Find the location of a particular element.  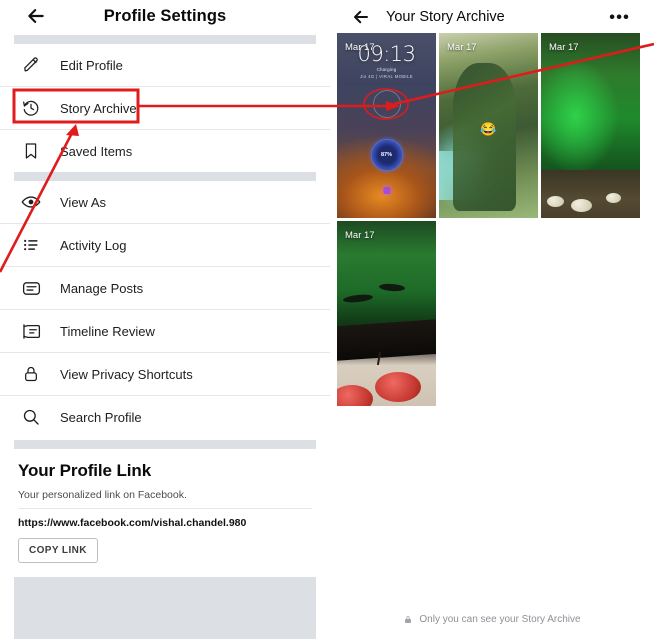

profile-settings-header: Profile Settings is located at coordinates (165, 16).